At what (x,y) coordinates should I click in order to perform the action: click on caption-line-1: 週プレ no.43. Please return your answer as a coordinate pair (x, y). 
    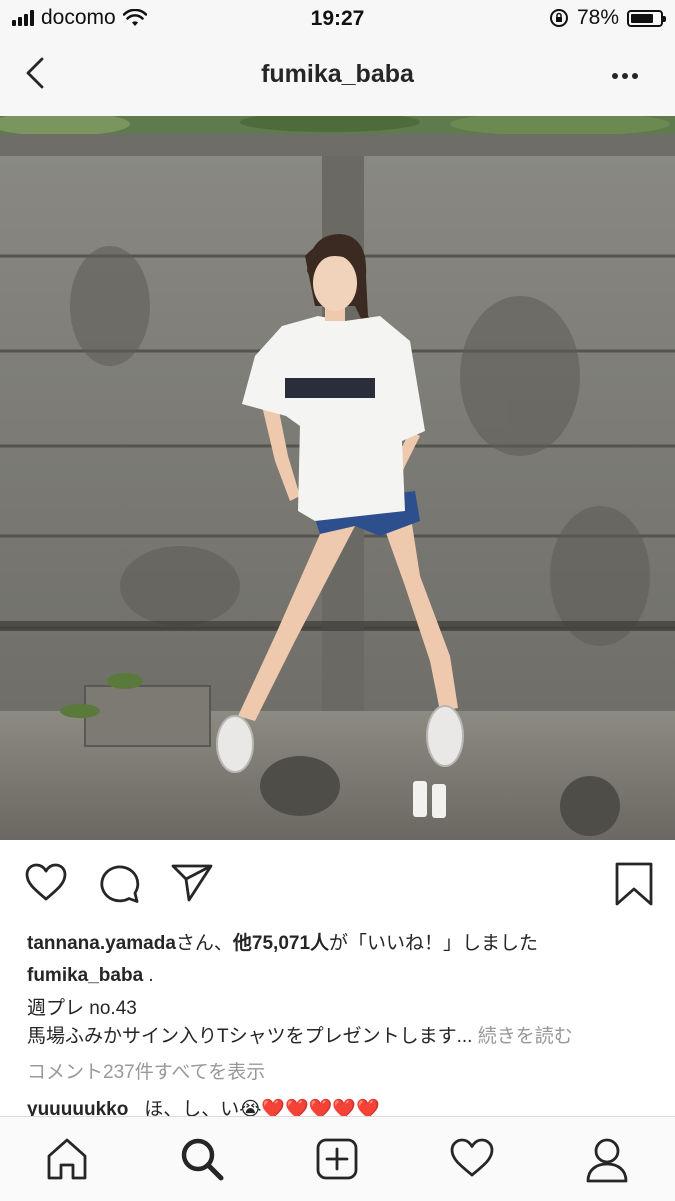
    Looking at the image, I should click on (82, 1008).